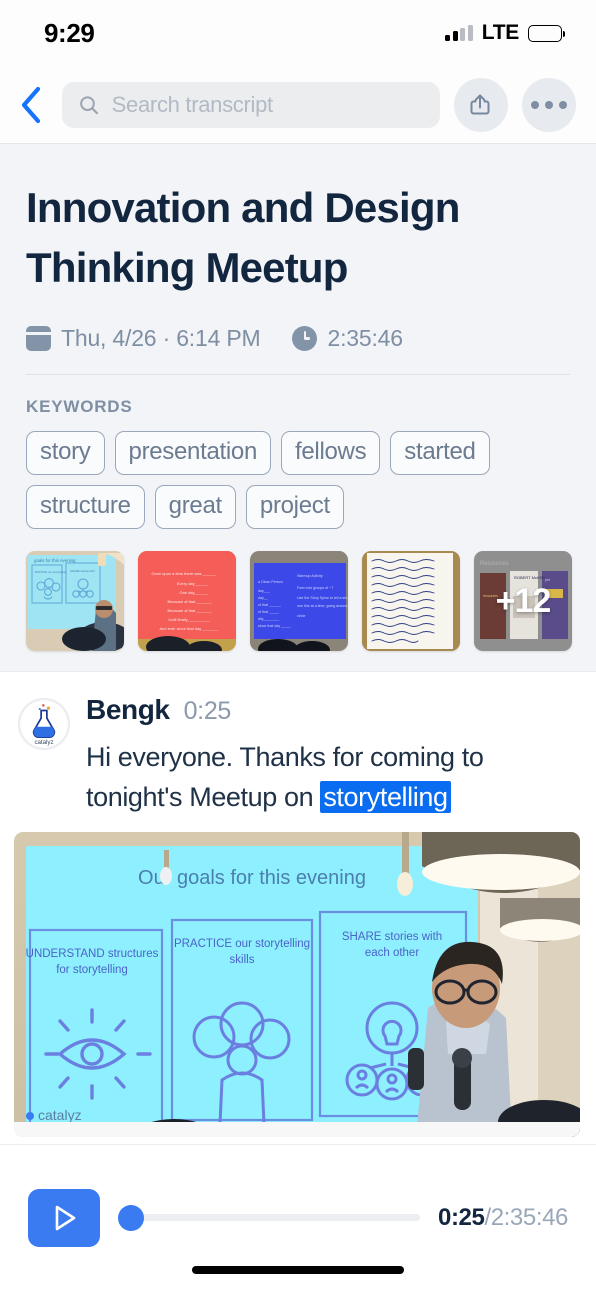 The height and width of the screenshot is (1290, 596). I want to click on svg-text: Our goals for this evening, so click(252, 878).